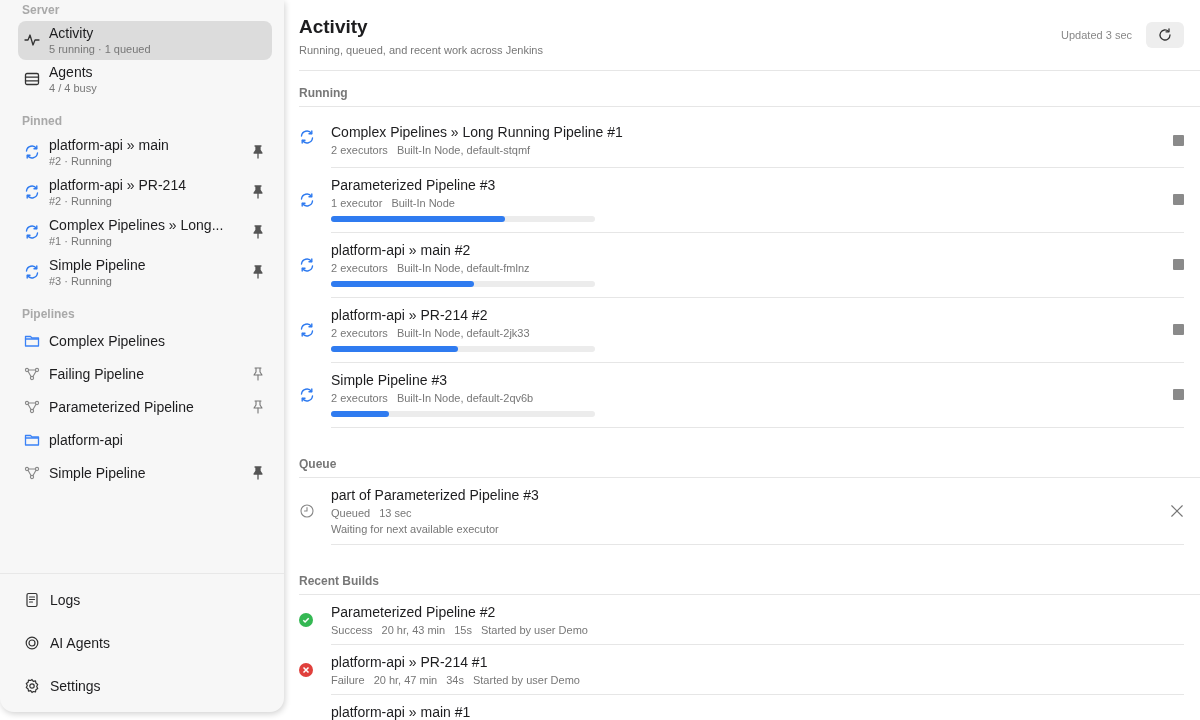 The width and height of the screenshot is (1200, 720). What do you see at coordinates (307, 511) in the screenshot?
I see `clock-icon` at bounding box center [307, 511].